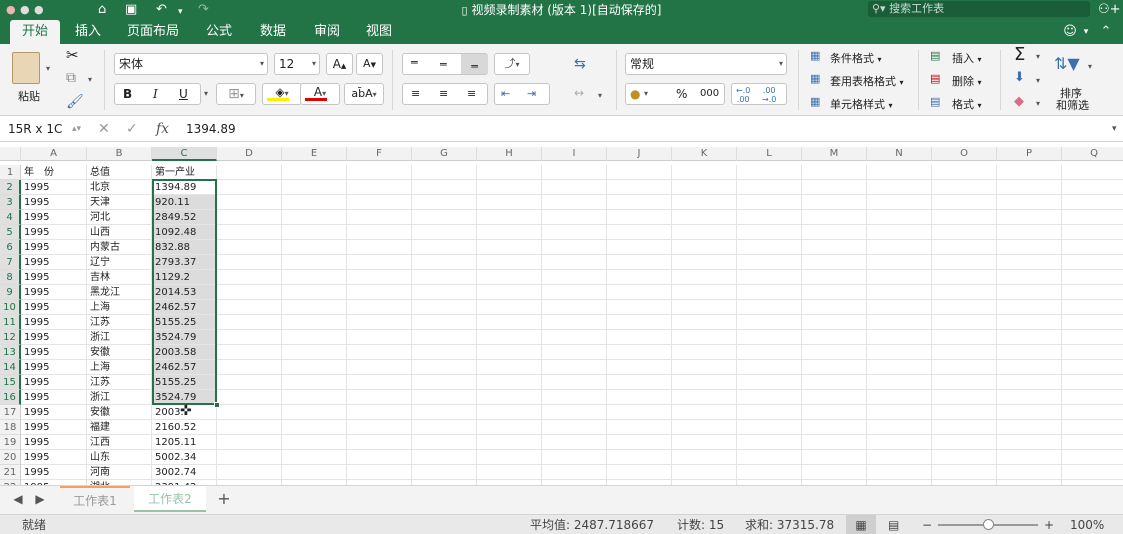  I want to click on cell-f11, so click(379, 322).